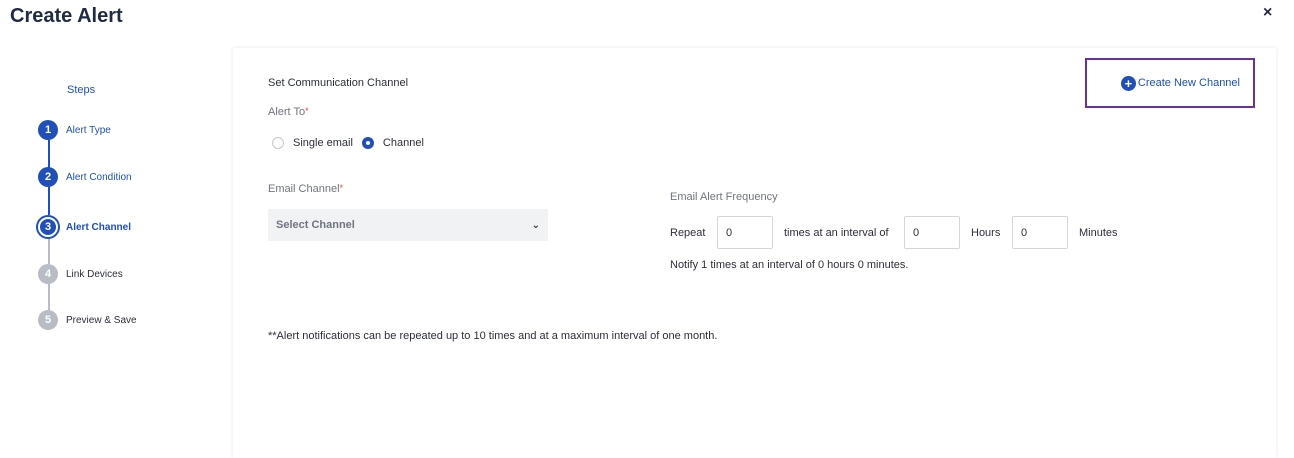 The width and height of the screenshot is (1294, 458). What do you see at coordinates (745, 232) in the screenshot?
I see `repeat-count-input` at bounding box center [745, 232].